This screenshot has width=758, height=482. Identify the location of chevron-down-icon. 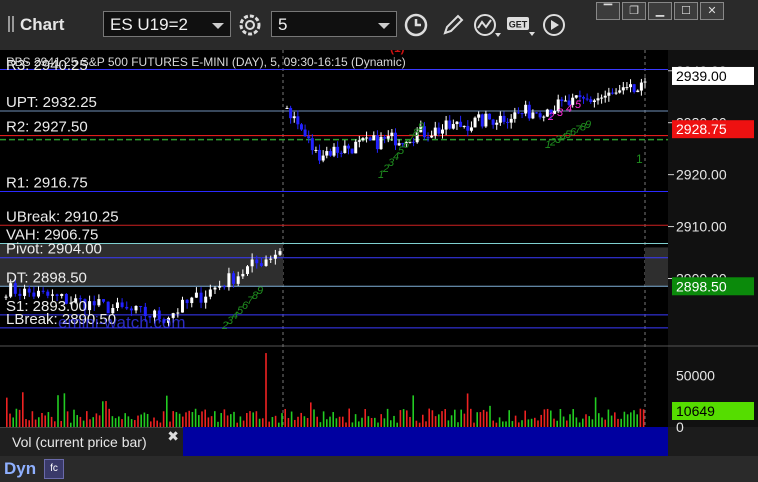
(384, 26).